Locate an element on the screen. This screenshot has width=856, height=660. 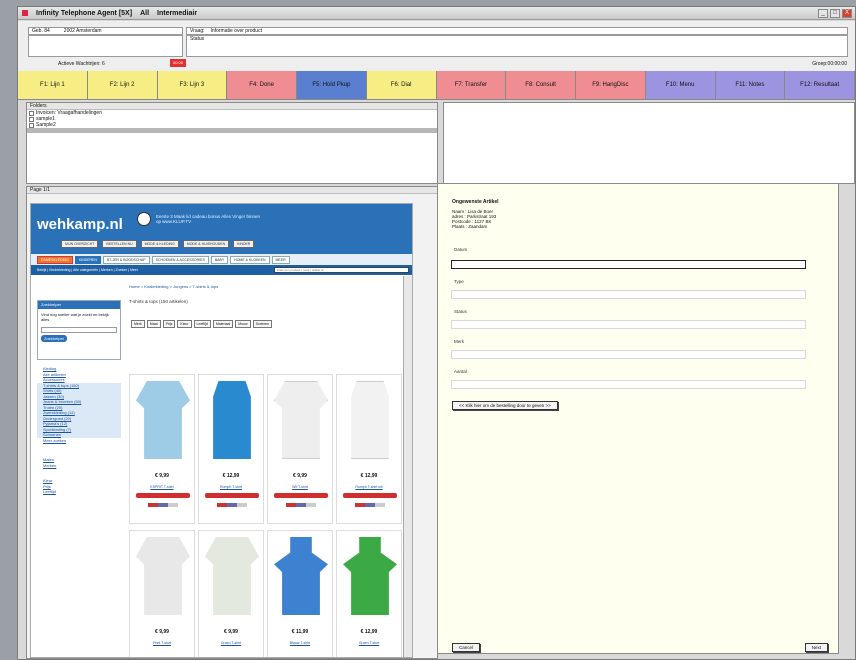
aantal-input is located at coordinates (628, 384).